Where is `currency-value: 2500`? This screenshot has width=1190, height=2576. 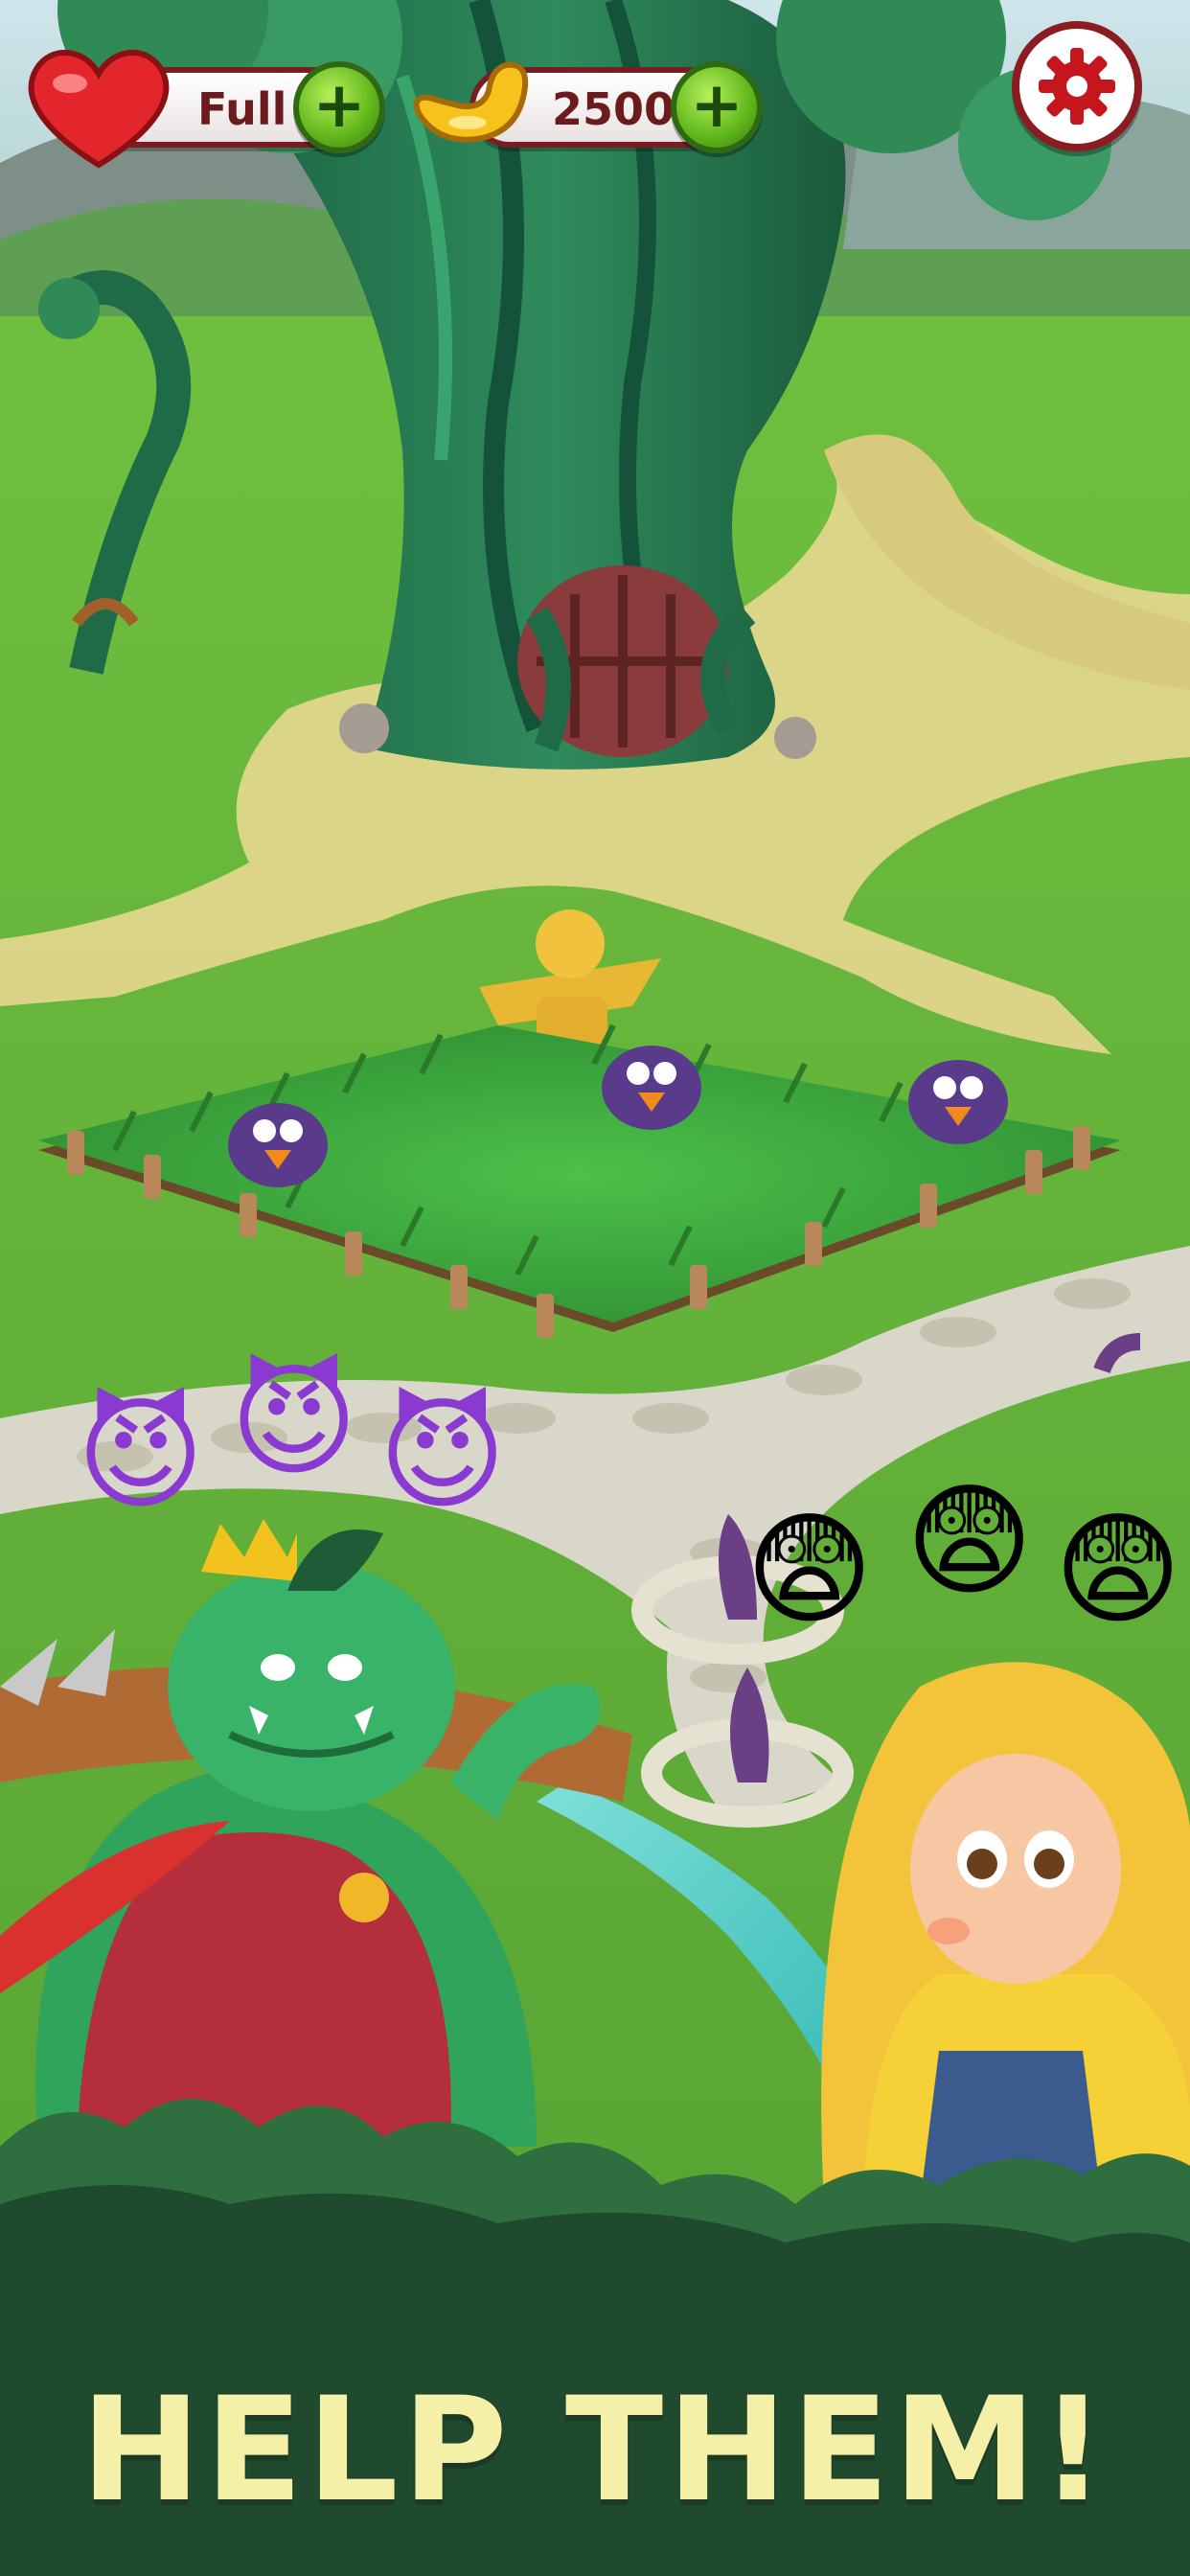 currency-value: 2500 is located at coordinates (614, 109).